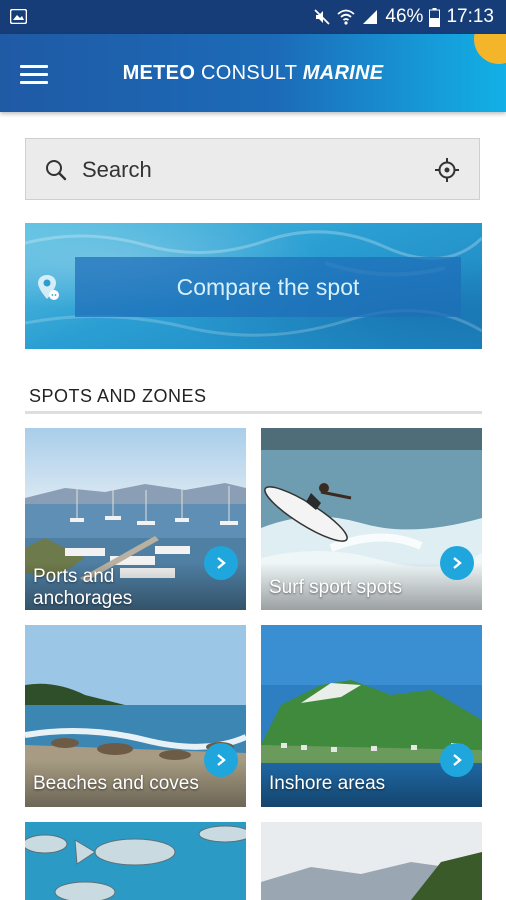 Image resolution: width=506 pixels, height=900 pixels. What do you see at coordinates (346, 17) in the screenshot?
I see `wifi-icon` at bounding box center [346, 17].